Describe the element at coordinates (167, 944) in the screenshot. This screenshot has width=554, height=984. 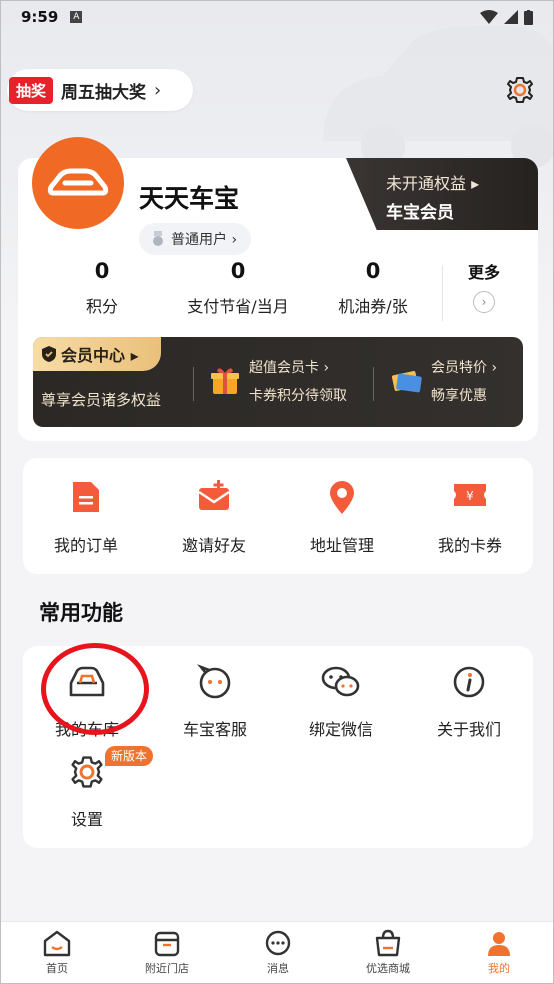
I see `store-icon` at that location.